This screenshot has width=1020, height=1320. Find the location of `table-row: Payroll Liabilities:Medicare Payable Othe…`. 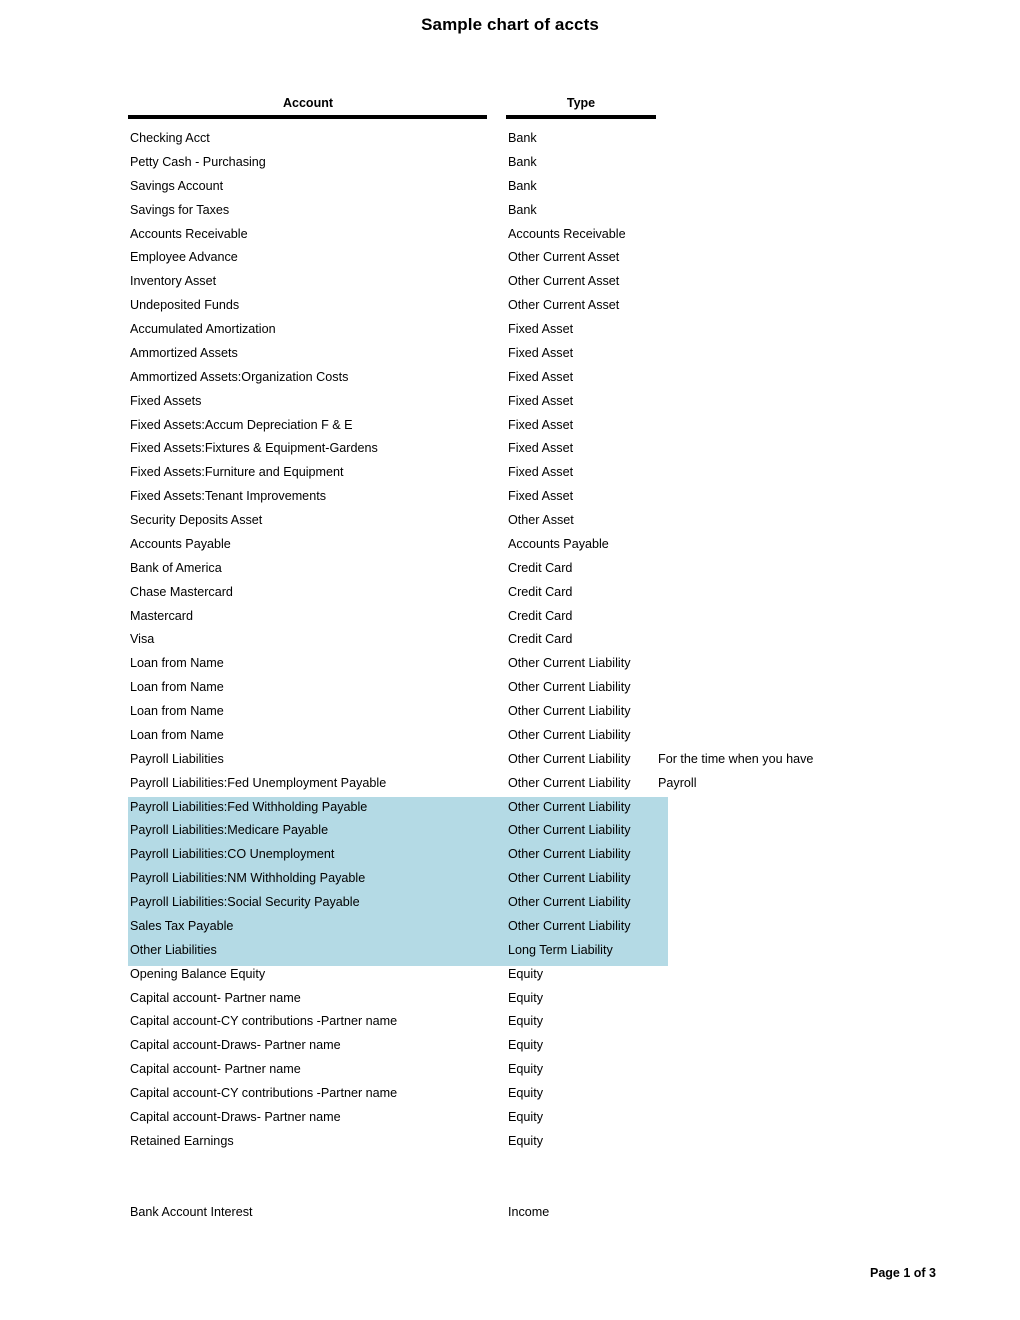

table-row: Payroll Liabilities:Medicare Payable Othe… is located at coordinates (510, 831).